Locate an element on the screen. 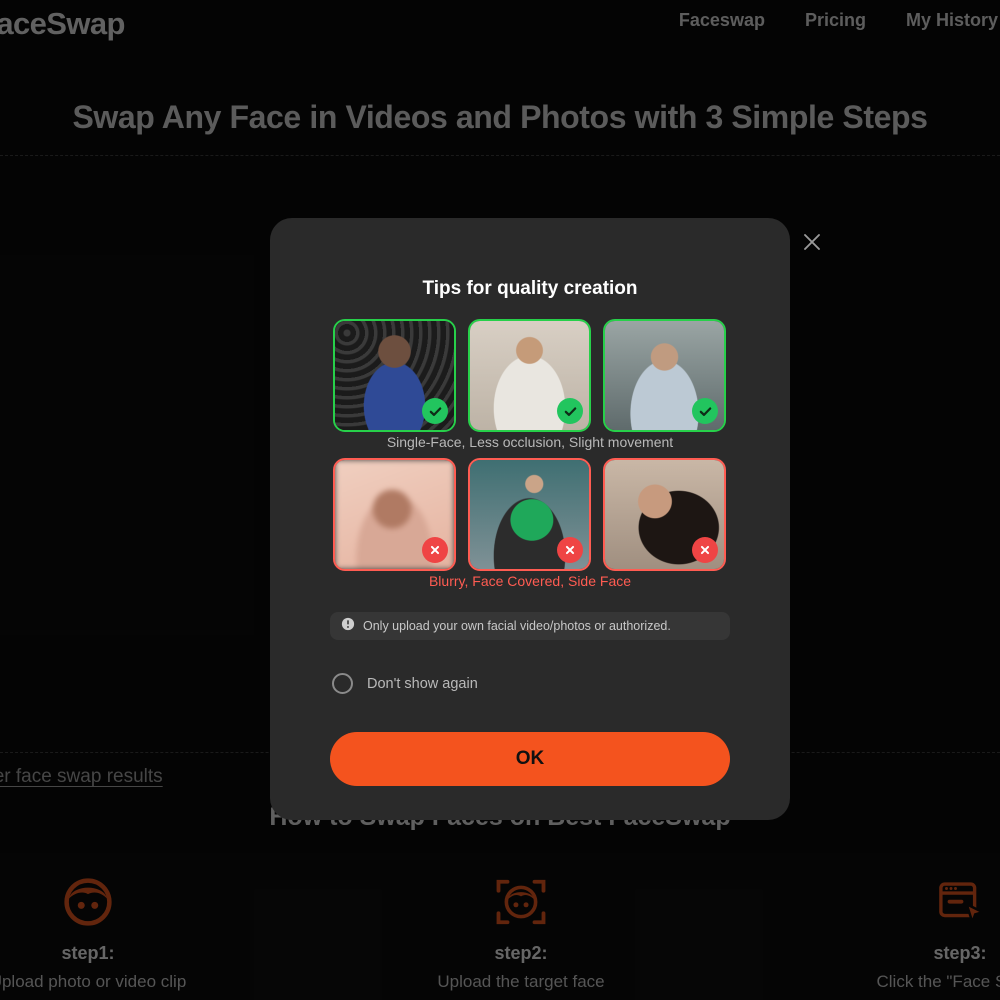 This screenshot has height=1000, width=1000. modal-title: Tips for quality creation is located at coordinates (530, 288).